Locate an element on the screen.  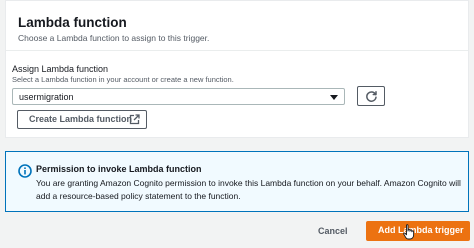
external-link-icon is located at coordinates (134, 119).